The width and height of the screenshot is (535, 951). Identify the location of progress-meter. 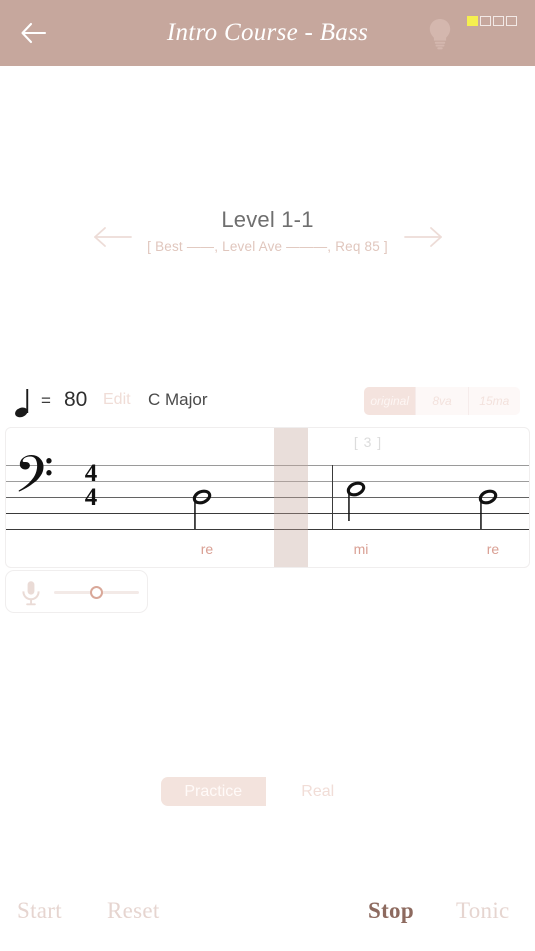
(492, 21).